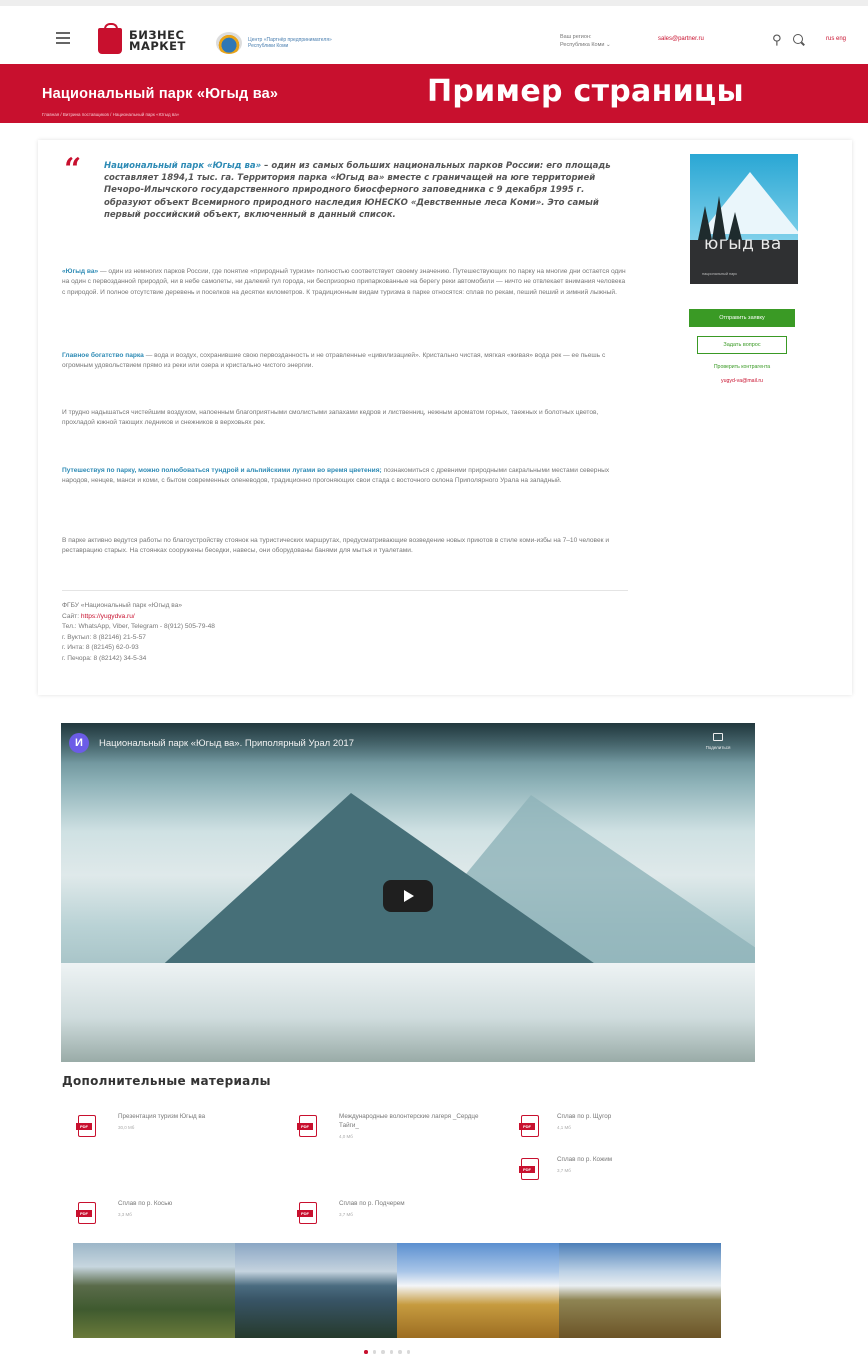 This screenshot has height=1359, width=868. I want to click on partner-emblem-icon, so click(229, 43).